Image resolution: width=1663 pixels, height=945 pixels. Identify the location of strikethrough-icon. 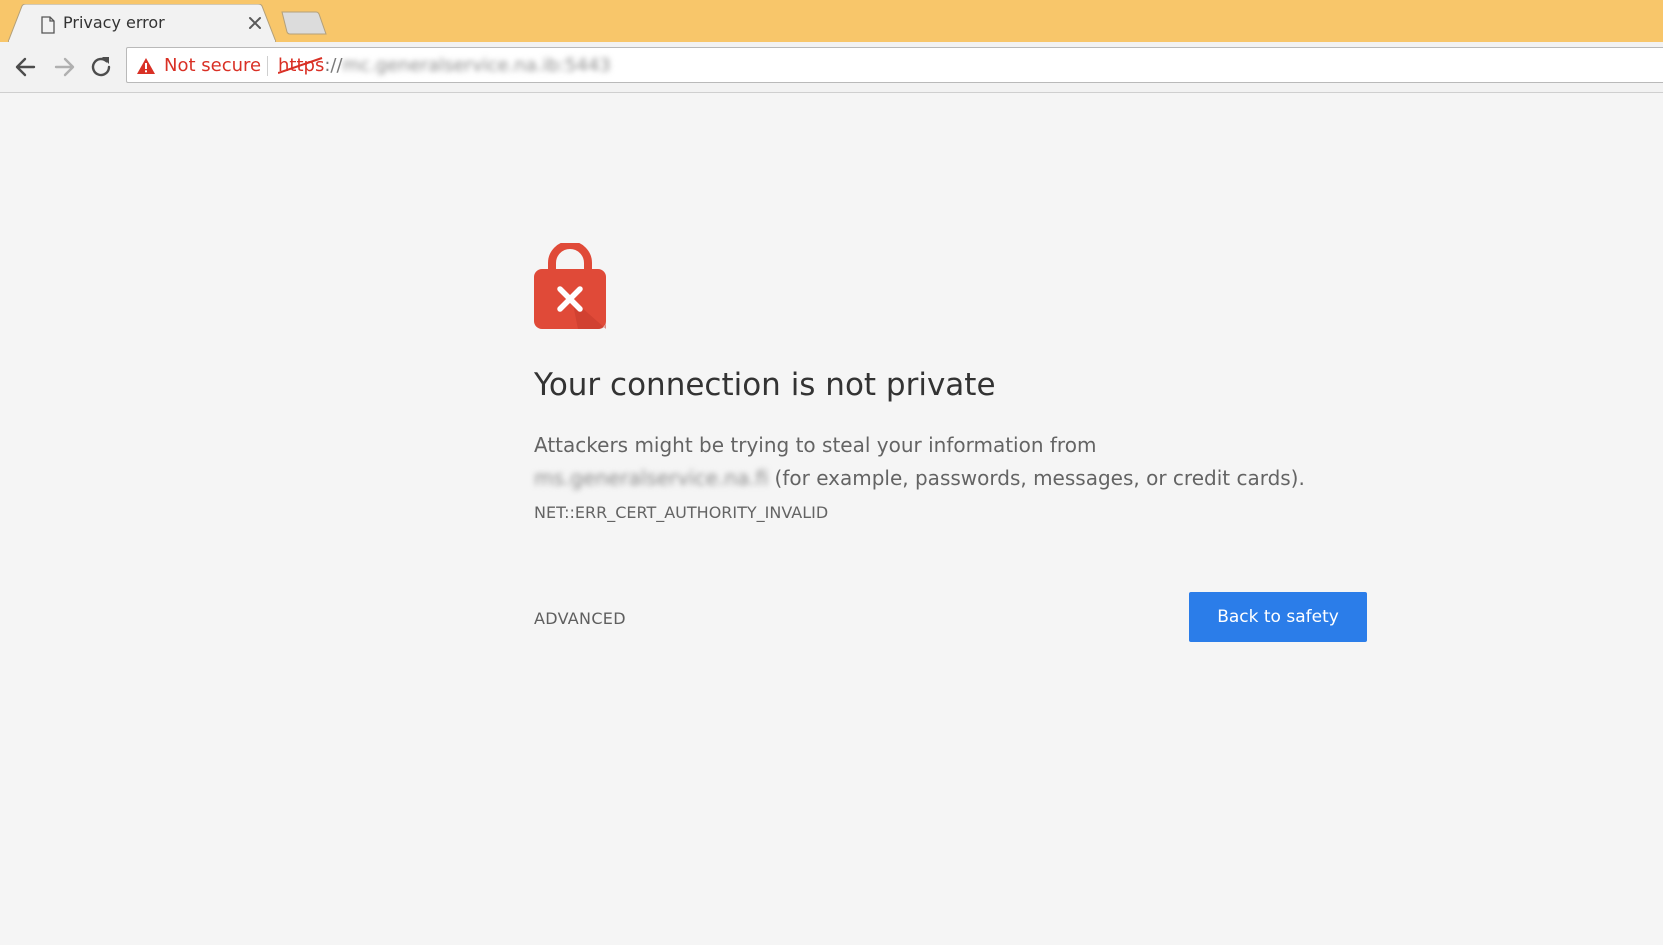
(300, 65).